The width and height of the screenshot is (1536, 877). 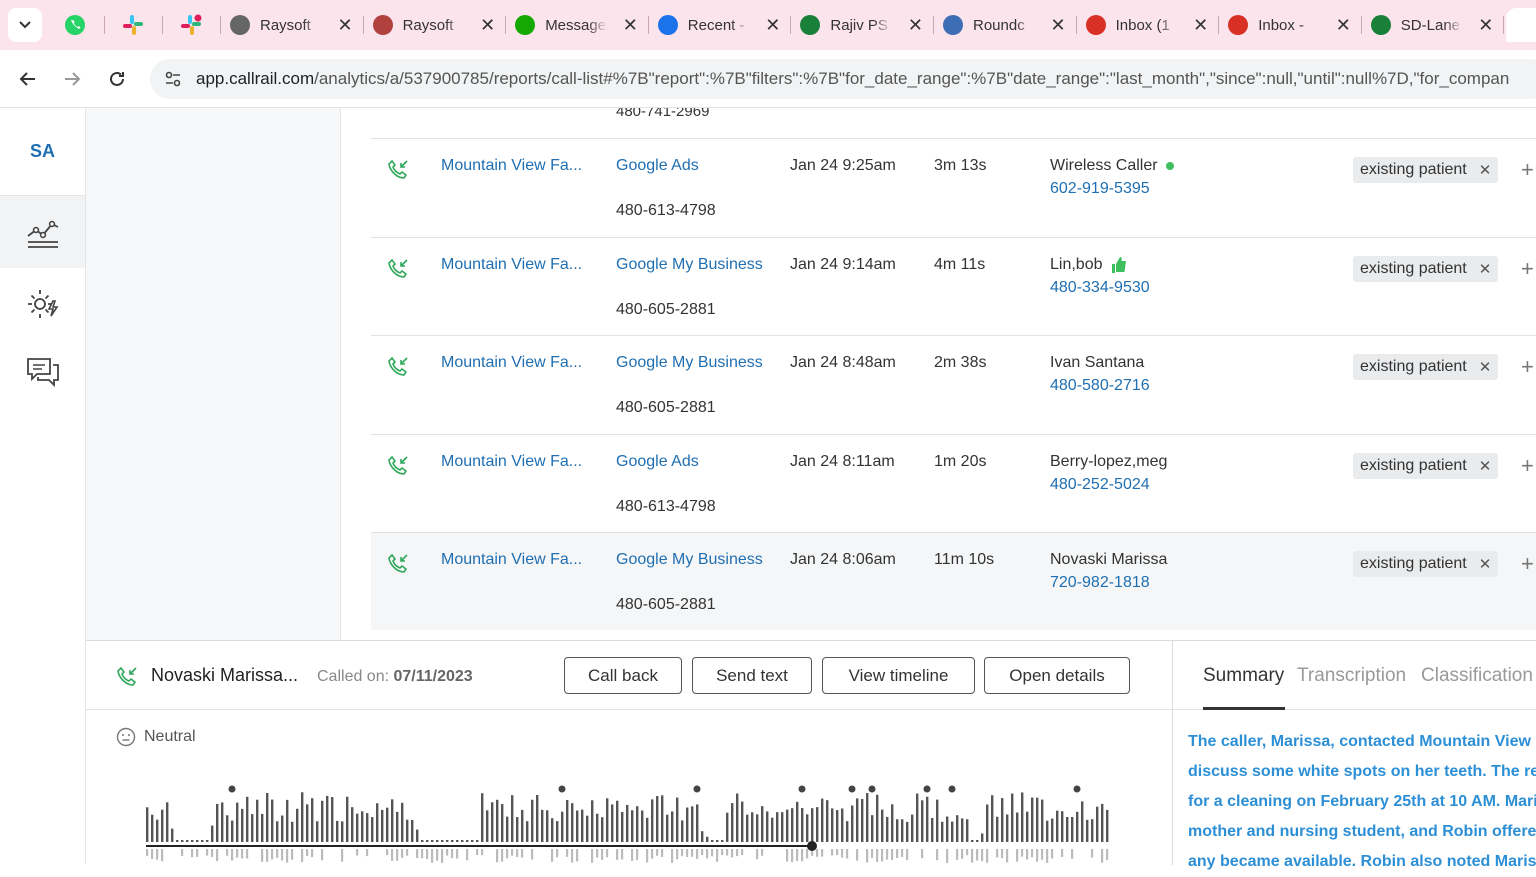 I want to click on open-details-button: Open details, so click(x=1057, y=675).